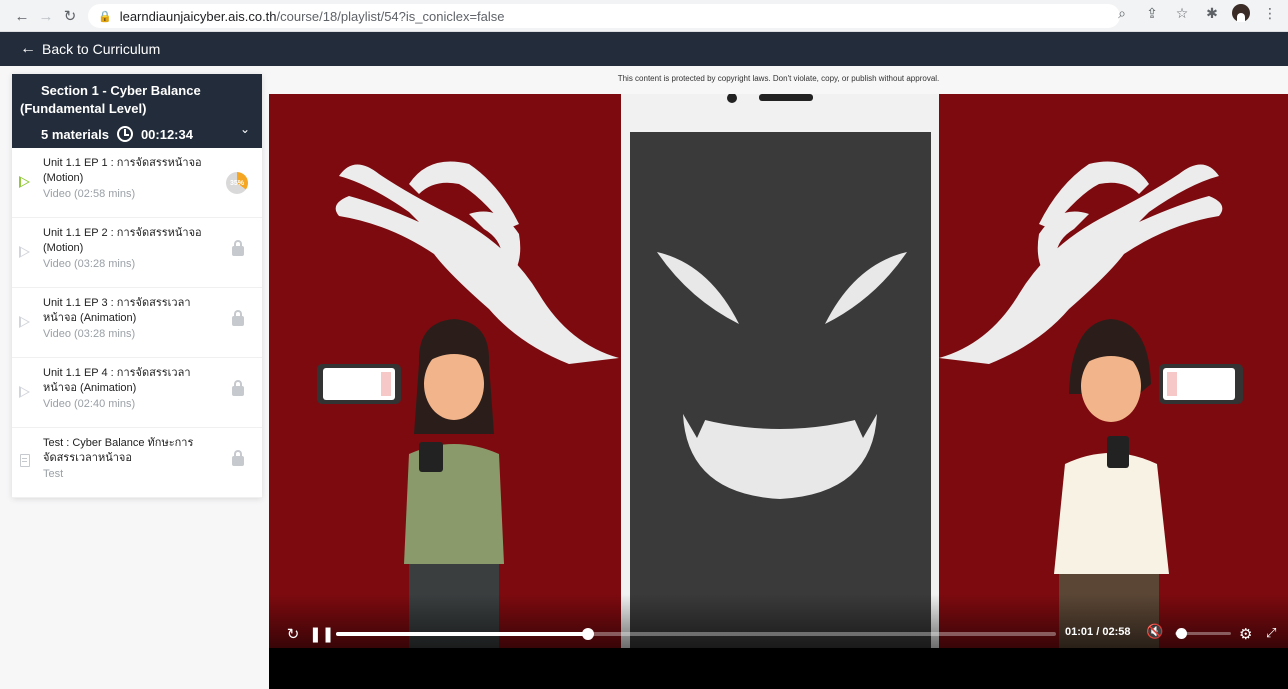 This screenshot has width=1288, height=689. What do you see at coordinates (1181, 633) in the screenshot?
I see `volume-thumb` at bounding box center [1181, 633].